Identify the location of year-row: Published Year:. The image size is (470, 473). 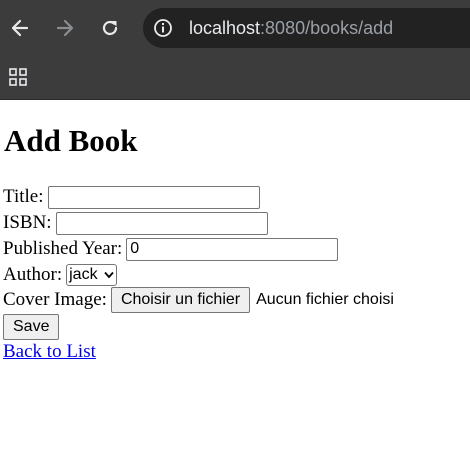
(171, 249).